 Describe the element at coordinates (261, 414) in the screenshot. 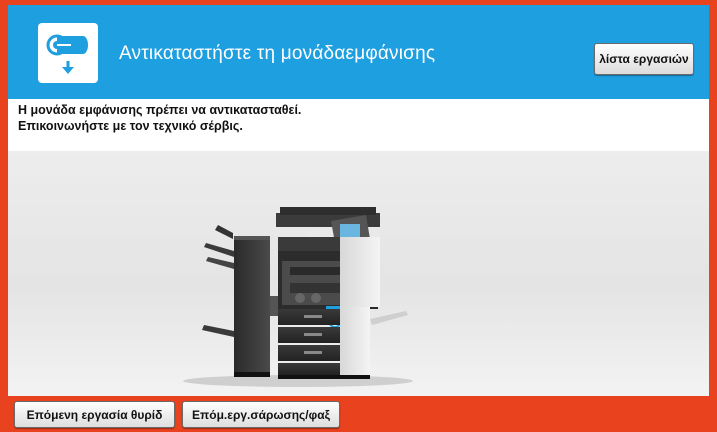

I see `next-scan-fax-job-button: Επόμ.εργ.σάρωσης/φαξ` at that location.